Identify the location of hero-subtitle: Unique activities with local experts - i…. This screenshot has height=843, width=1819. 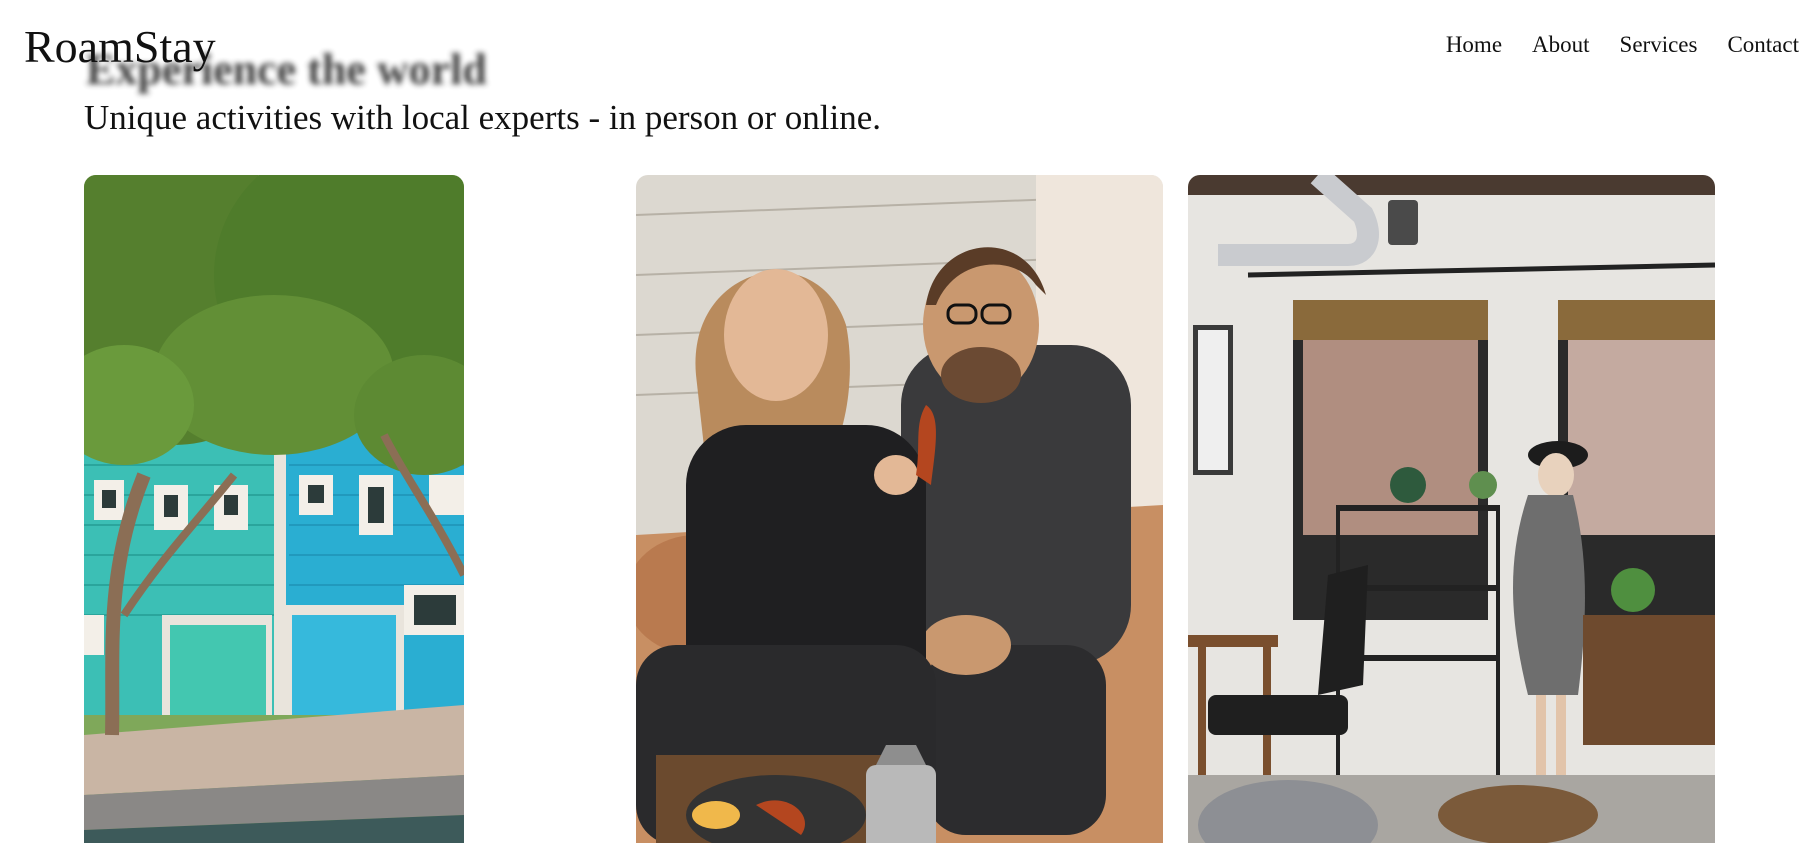
(483, 117).